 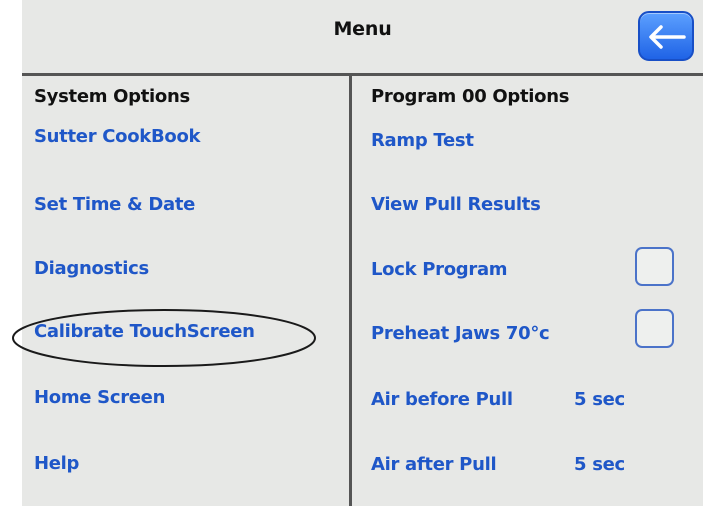 I want to click on air-after-pull-label: Air after Pull, so click(x=434, y=464).